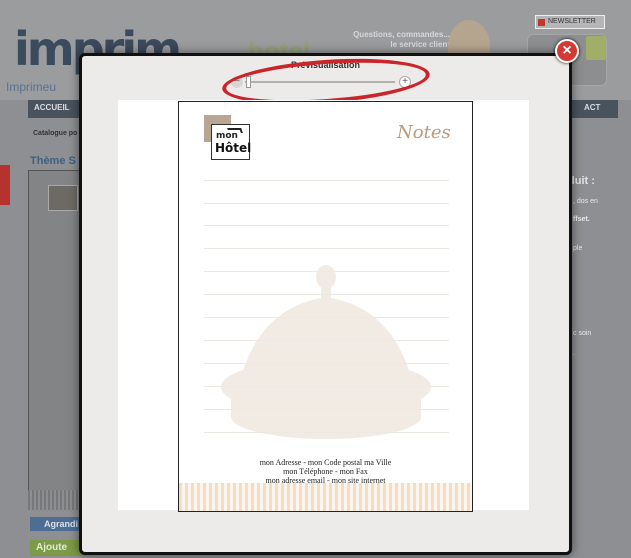 This screenshot has width=631, height=558. Describe the element at coordinates (233, 148) in the screenshot. I see `logo-text-hotel: Hôtel` at that location.